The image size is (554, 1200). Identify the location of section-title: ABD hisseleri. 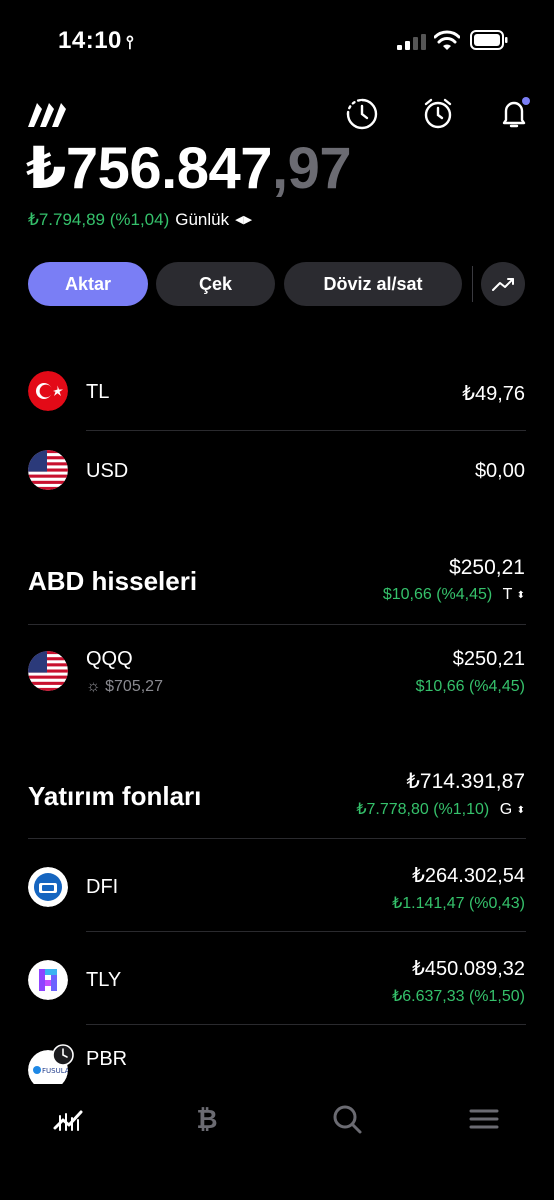
(113, 581).